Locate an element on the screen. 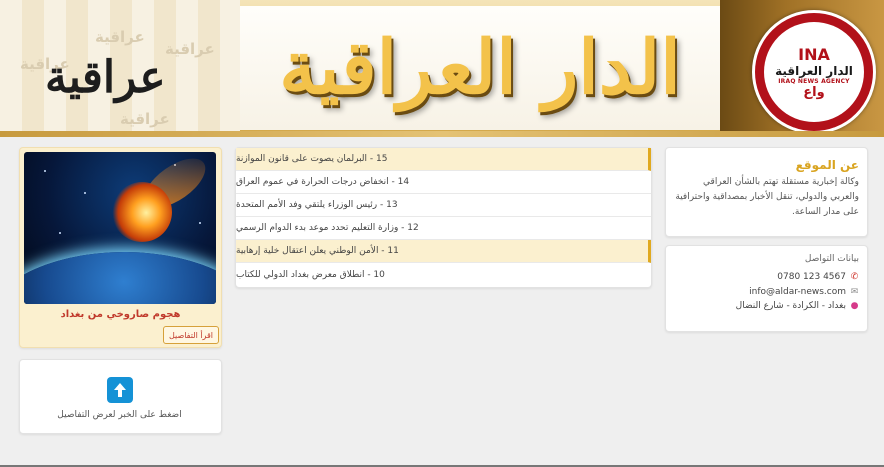 This screenshot has width=884, height=467. news-item: 14 - انخفاض درجات الحرارة في عموم العراق is located at coordinates (443, 182).